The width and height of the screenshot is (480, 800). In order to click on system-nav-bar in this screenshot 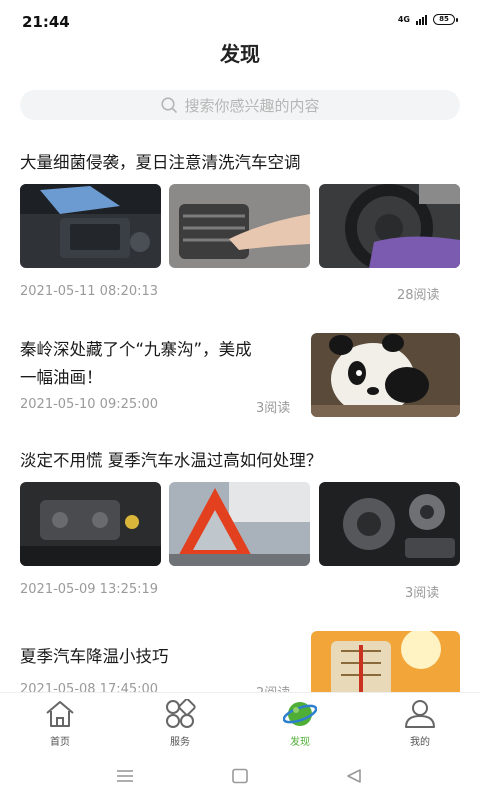, I will do `click(240, 777)`.